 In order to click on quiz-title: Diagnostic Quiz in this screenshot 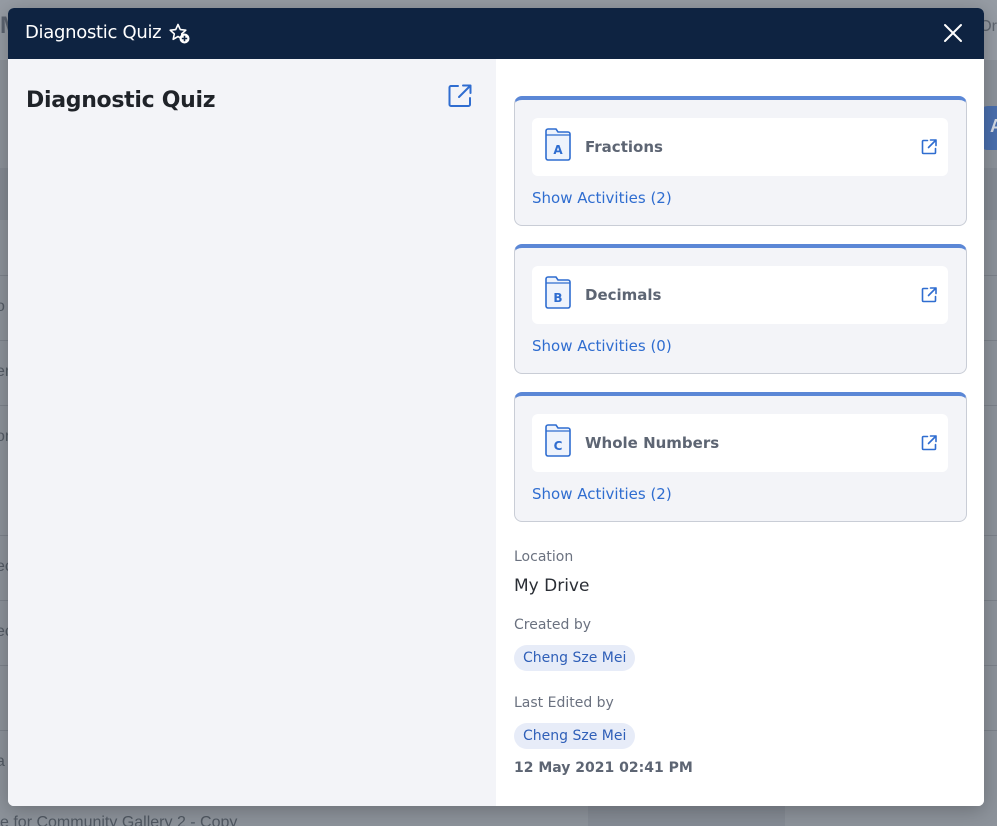, I will do `click(121, 100)`.